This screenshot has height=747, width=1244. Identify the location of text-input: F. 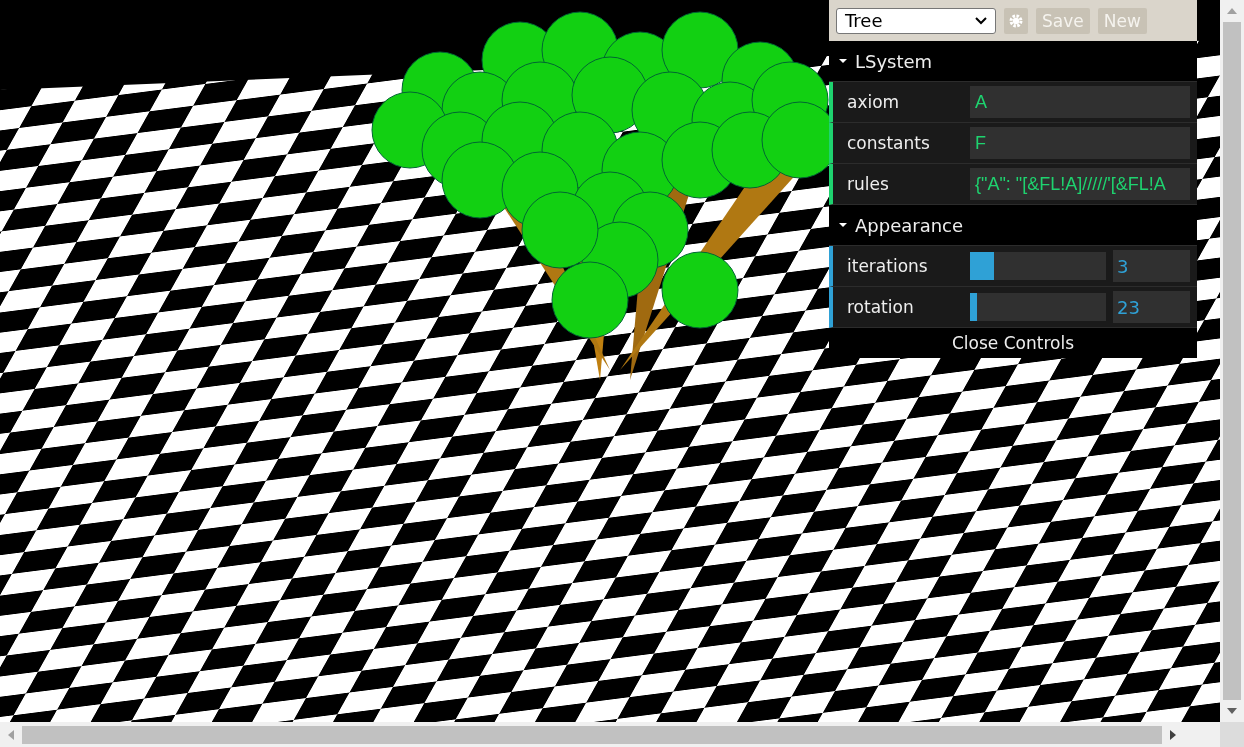
(1080, 143).